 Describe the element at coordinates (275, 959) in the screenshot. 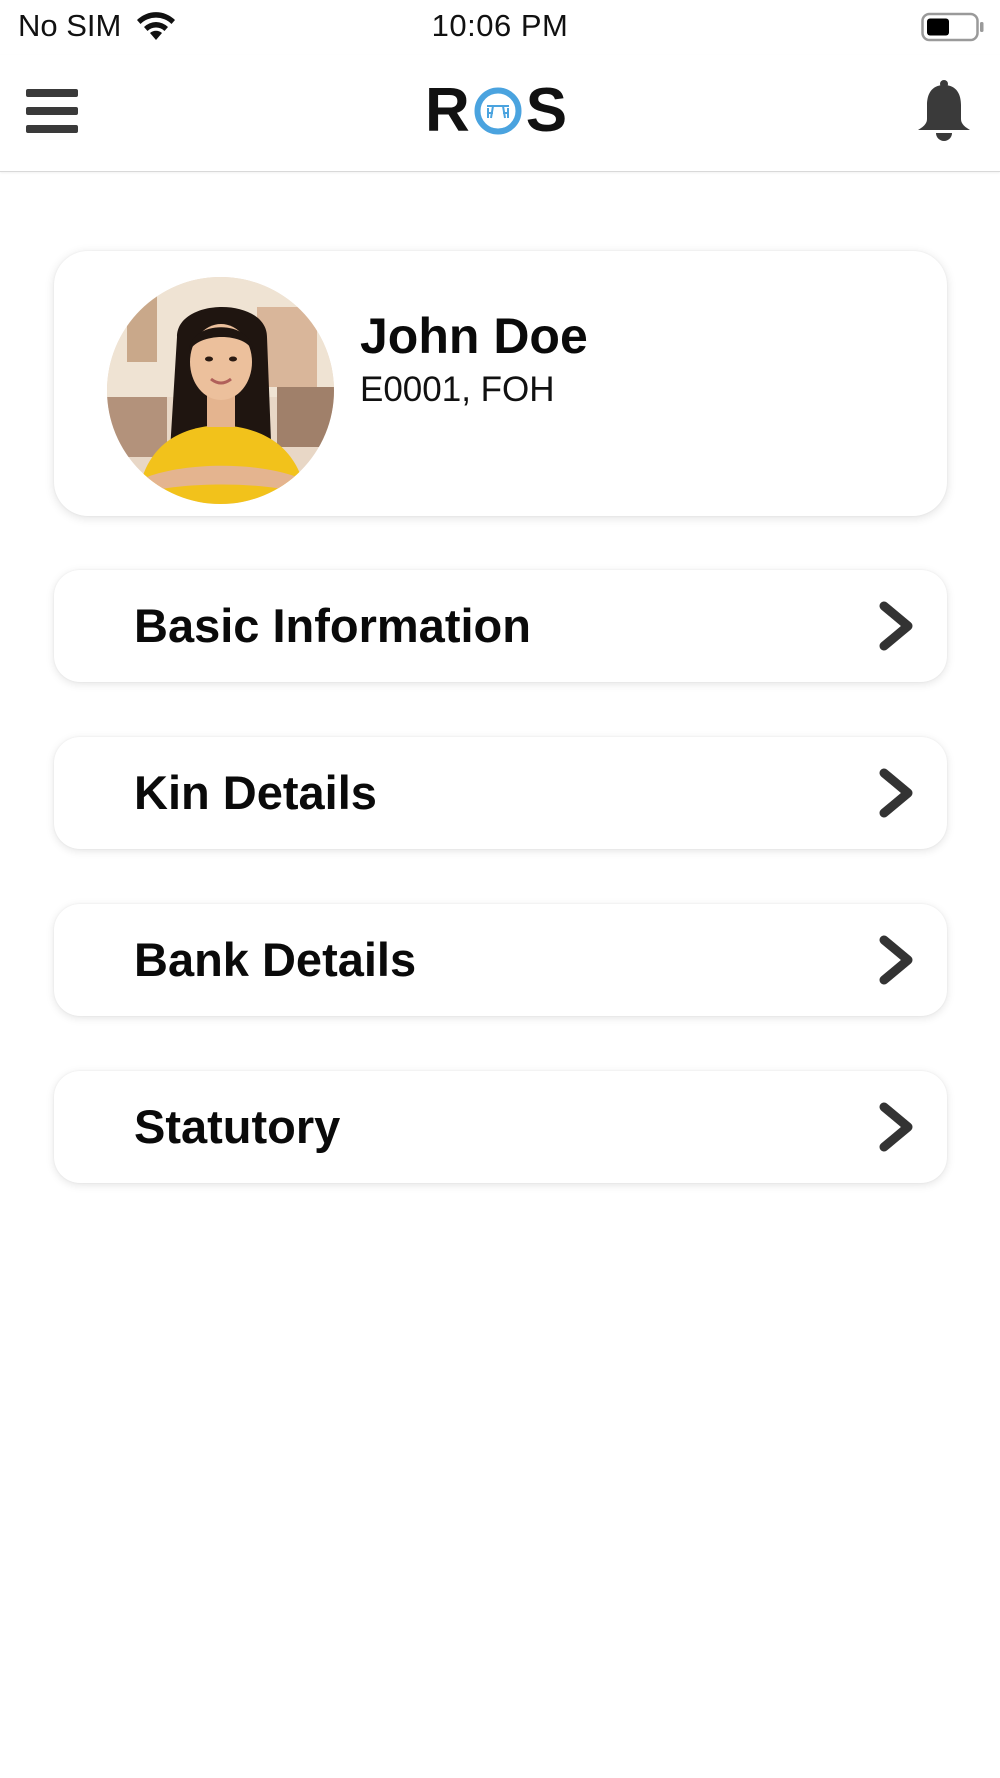

I see `menu-item-label: Bank Details` at that location.